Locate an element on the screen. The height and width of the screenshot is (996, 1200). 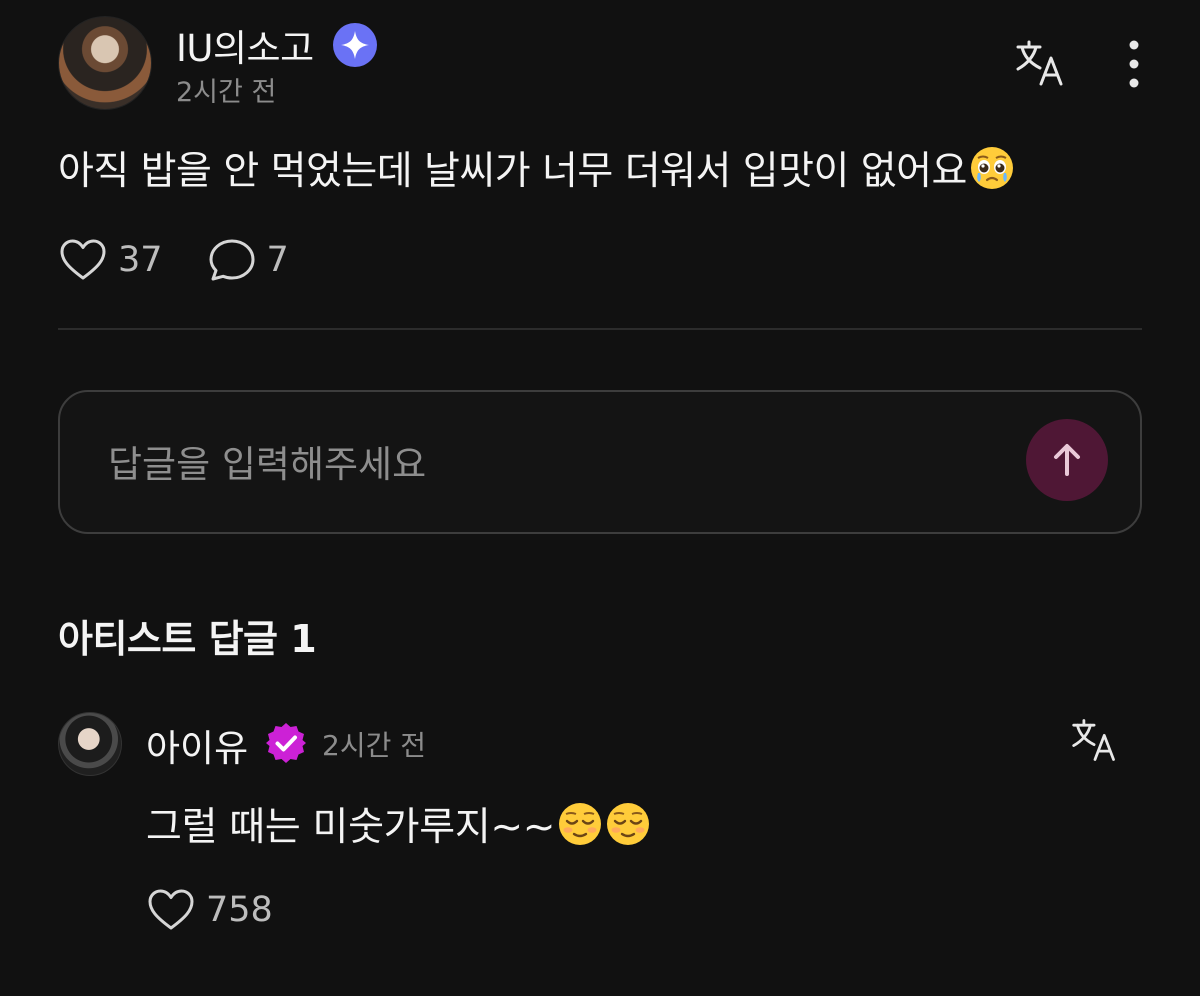
artist-replies-title: 아티스트 답글 1 is located at coordinates (187, 639).